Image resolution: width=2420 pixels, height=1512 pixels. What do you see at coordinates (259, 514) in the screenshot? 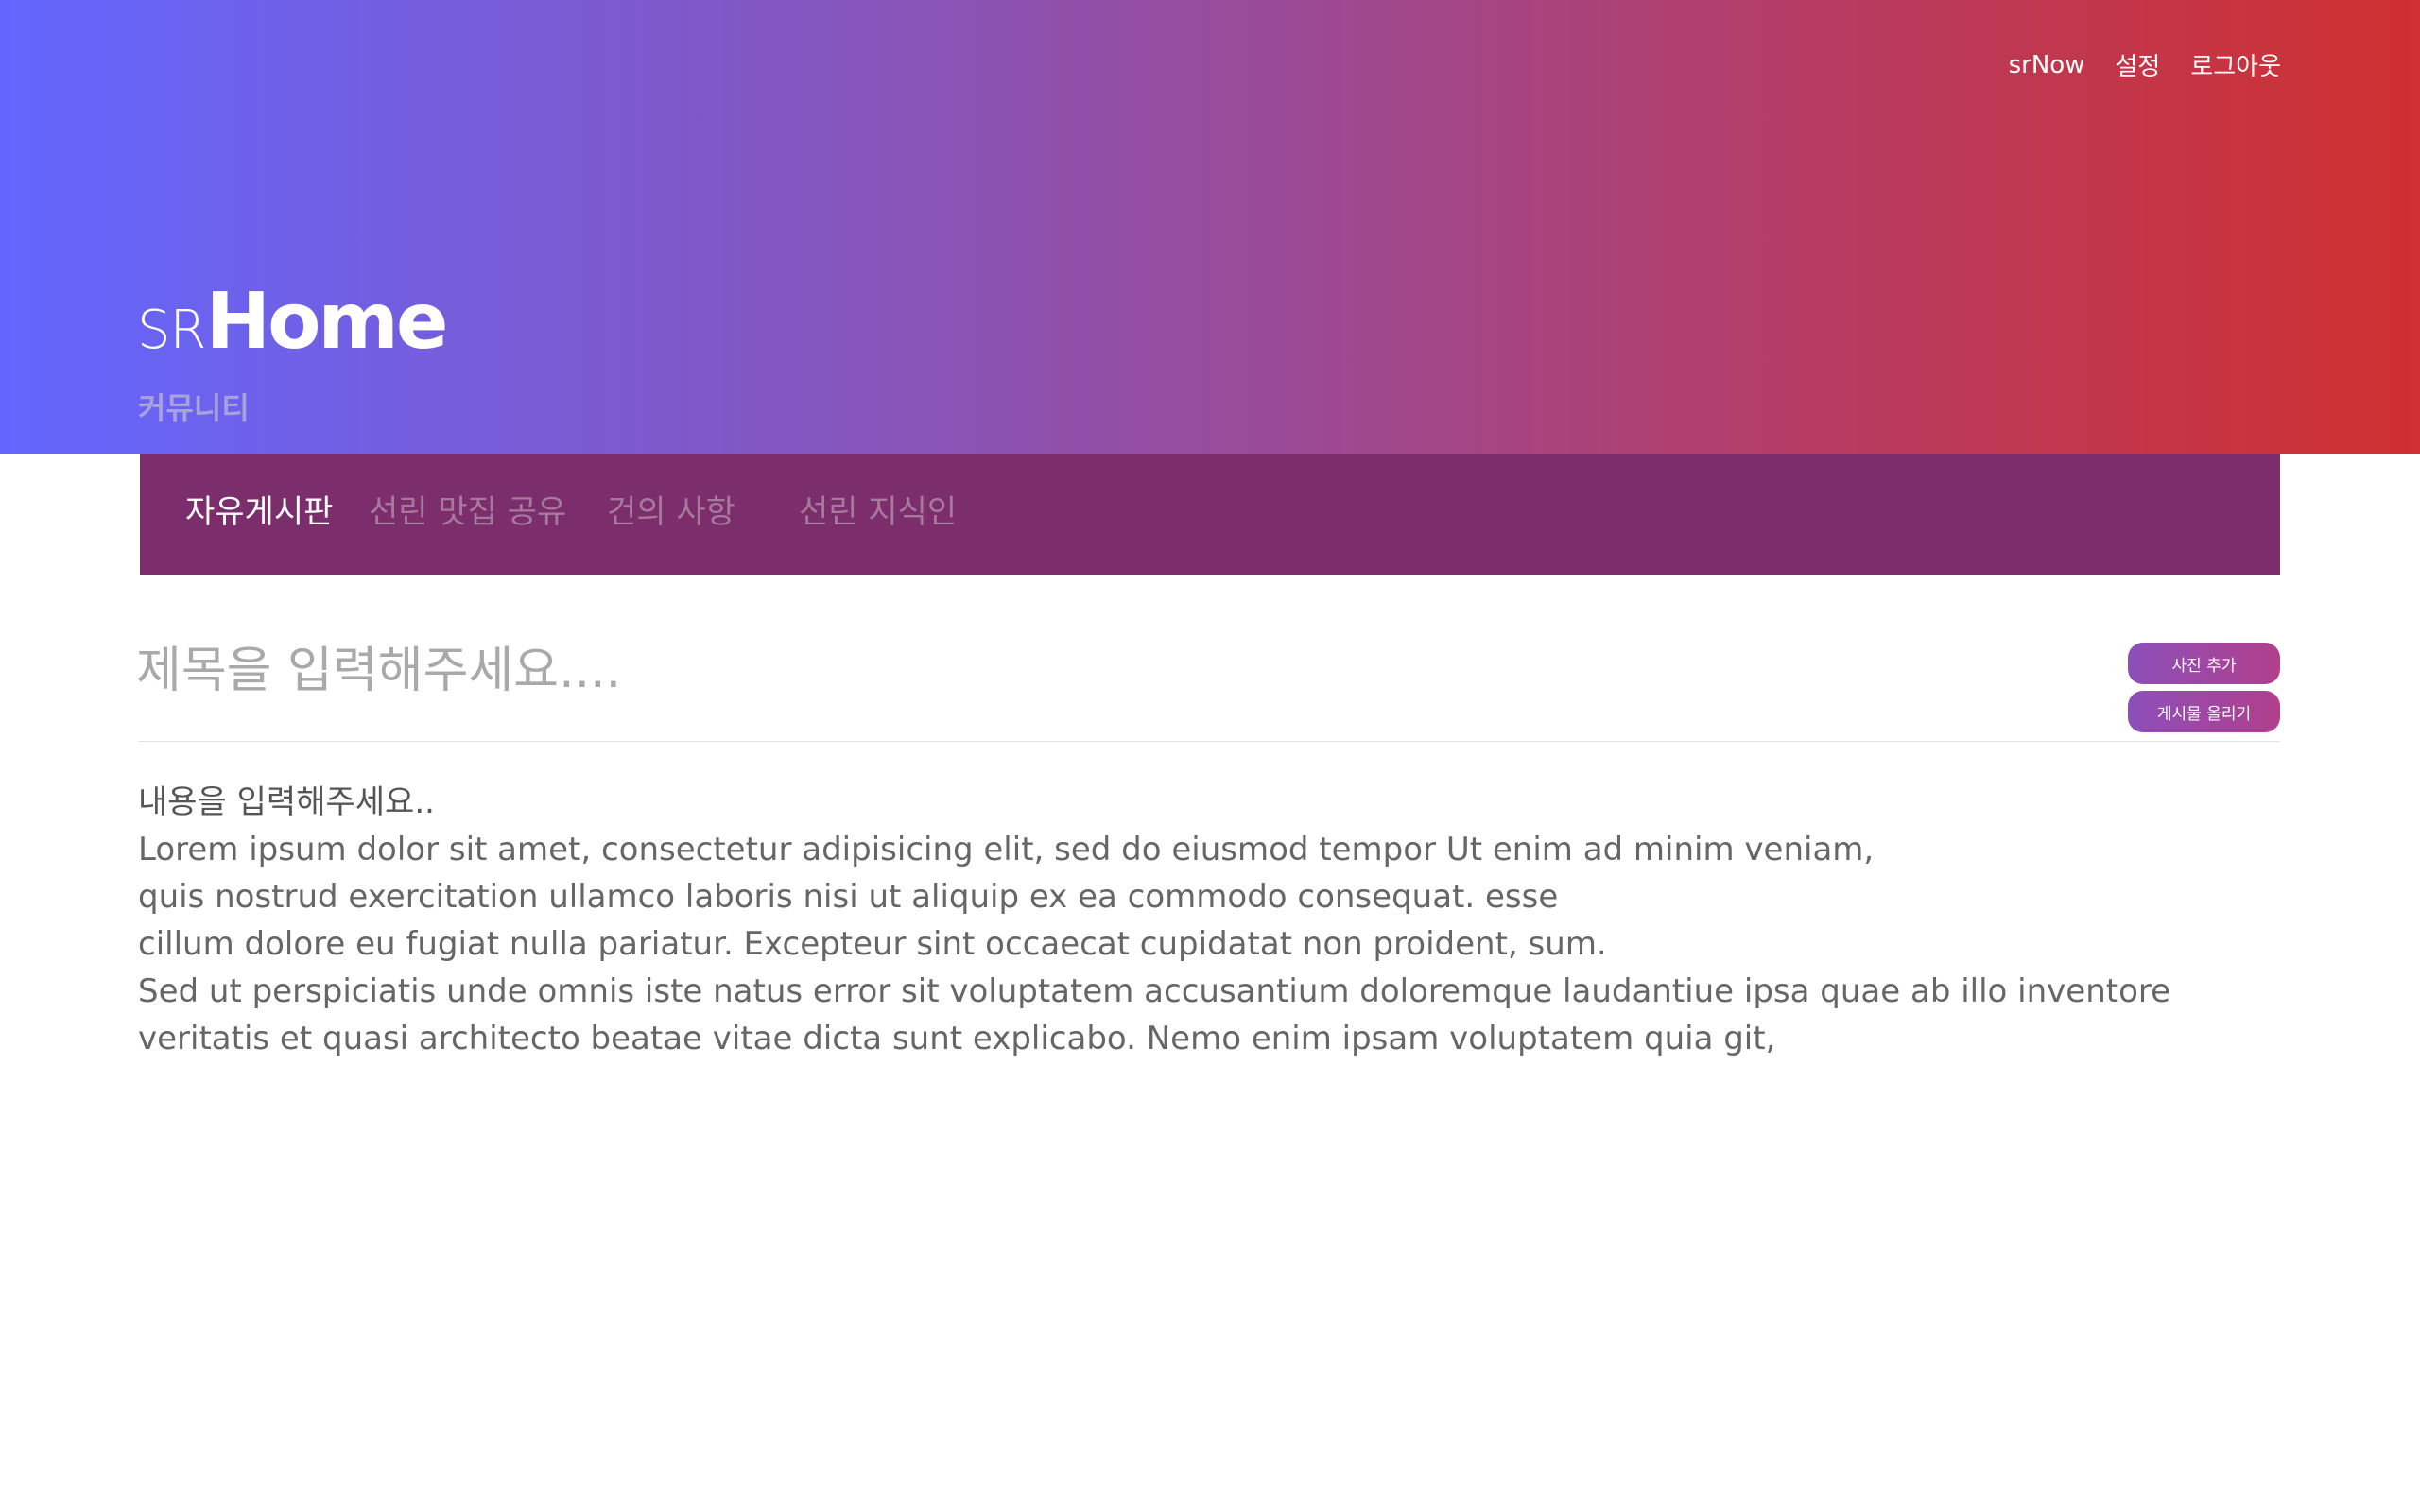
I see `tab-free-board: 자유게시판` at bounding box center [259, 514].